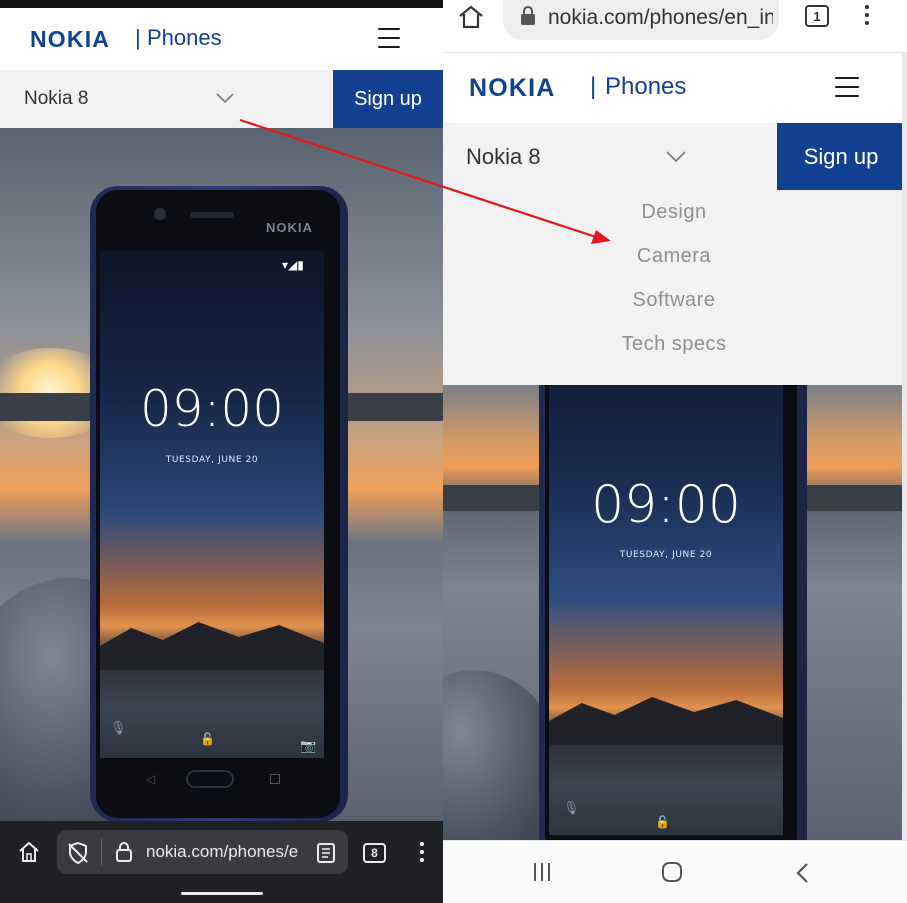  I want to click on tab-counter-button: 1, so click(817, 16).